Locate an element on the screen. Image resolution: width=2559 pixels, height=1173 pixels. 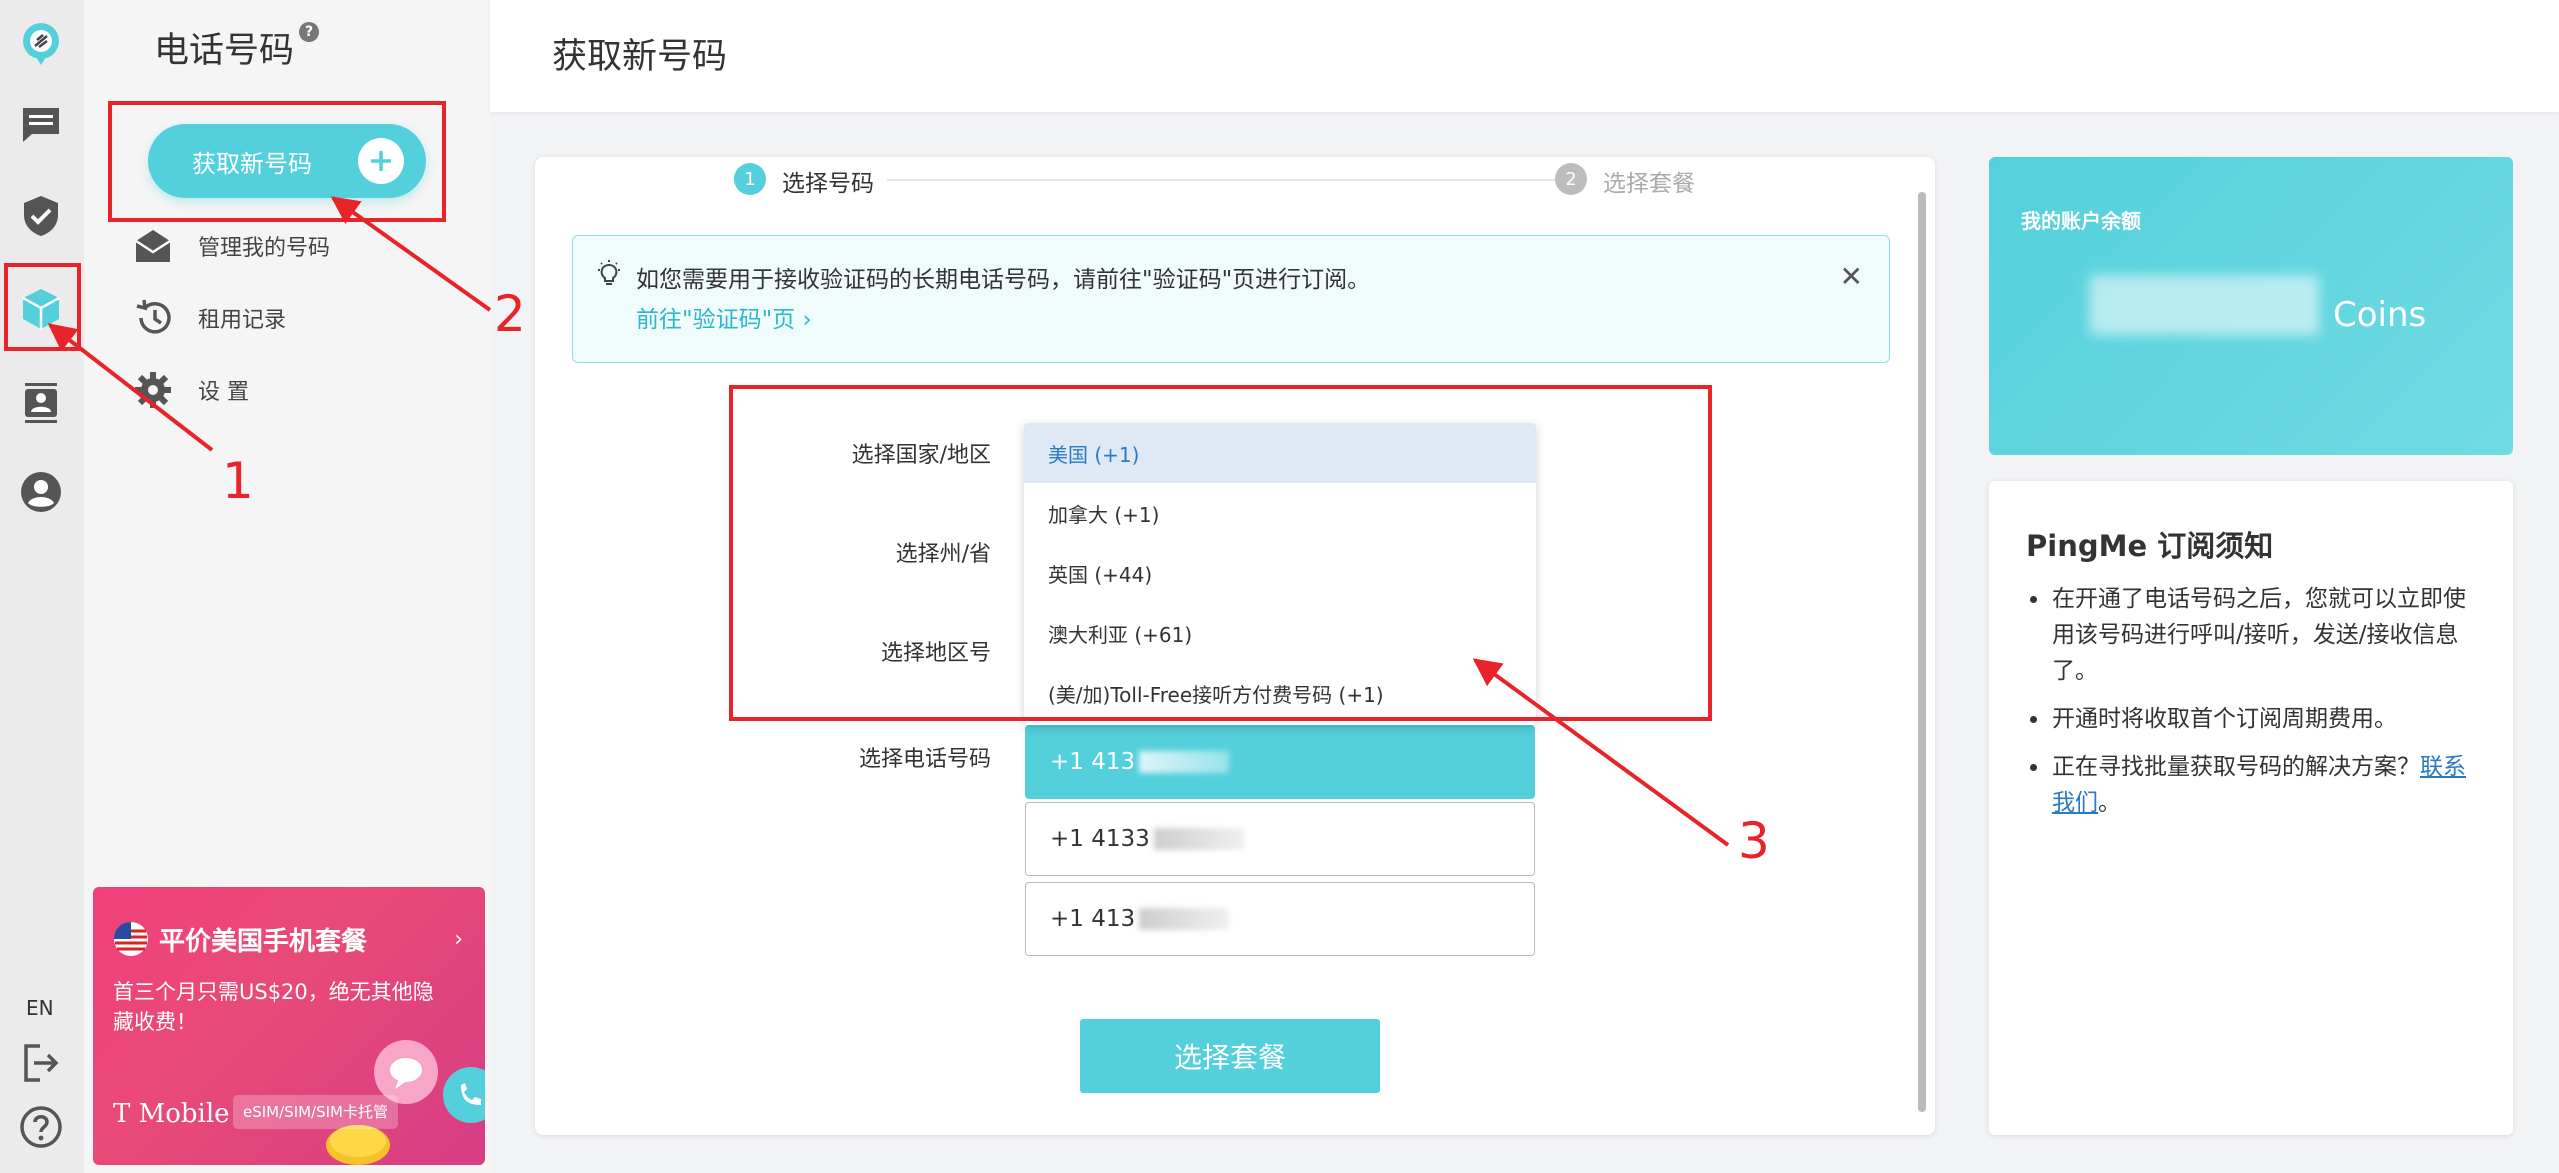
notes-title: PingMe 订阅须知 is located at coordinates (2150, 546).